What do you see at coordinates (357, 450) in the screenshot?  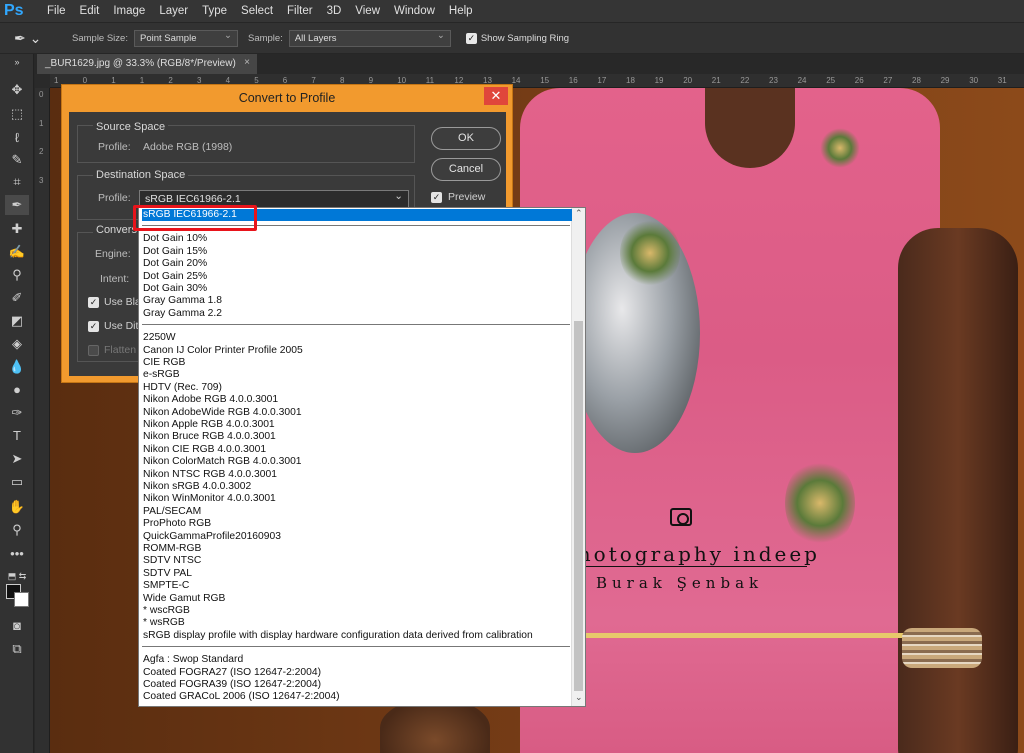 I see `dropdown-item: Nikon CIE RGB 4.0.0.3001` at bounding box center [357, 450].